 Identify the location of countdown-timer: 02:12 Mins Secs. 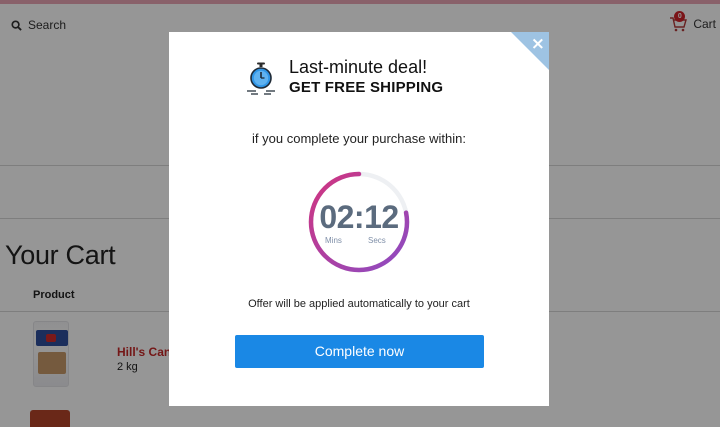
(359, 222).